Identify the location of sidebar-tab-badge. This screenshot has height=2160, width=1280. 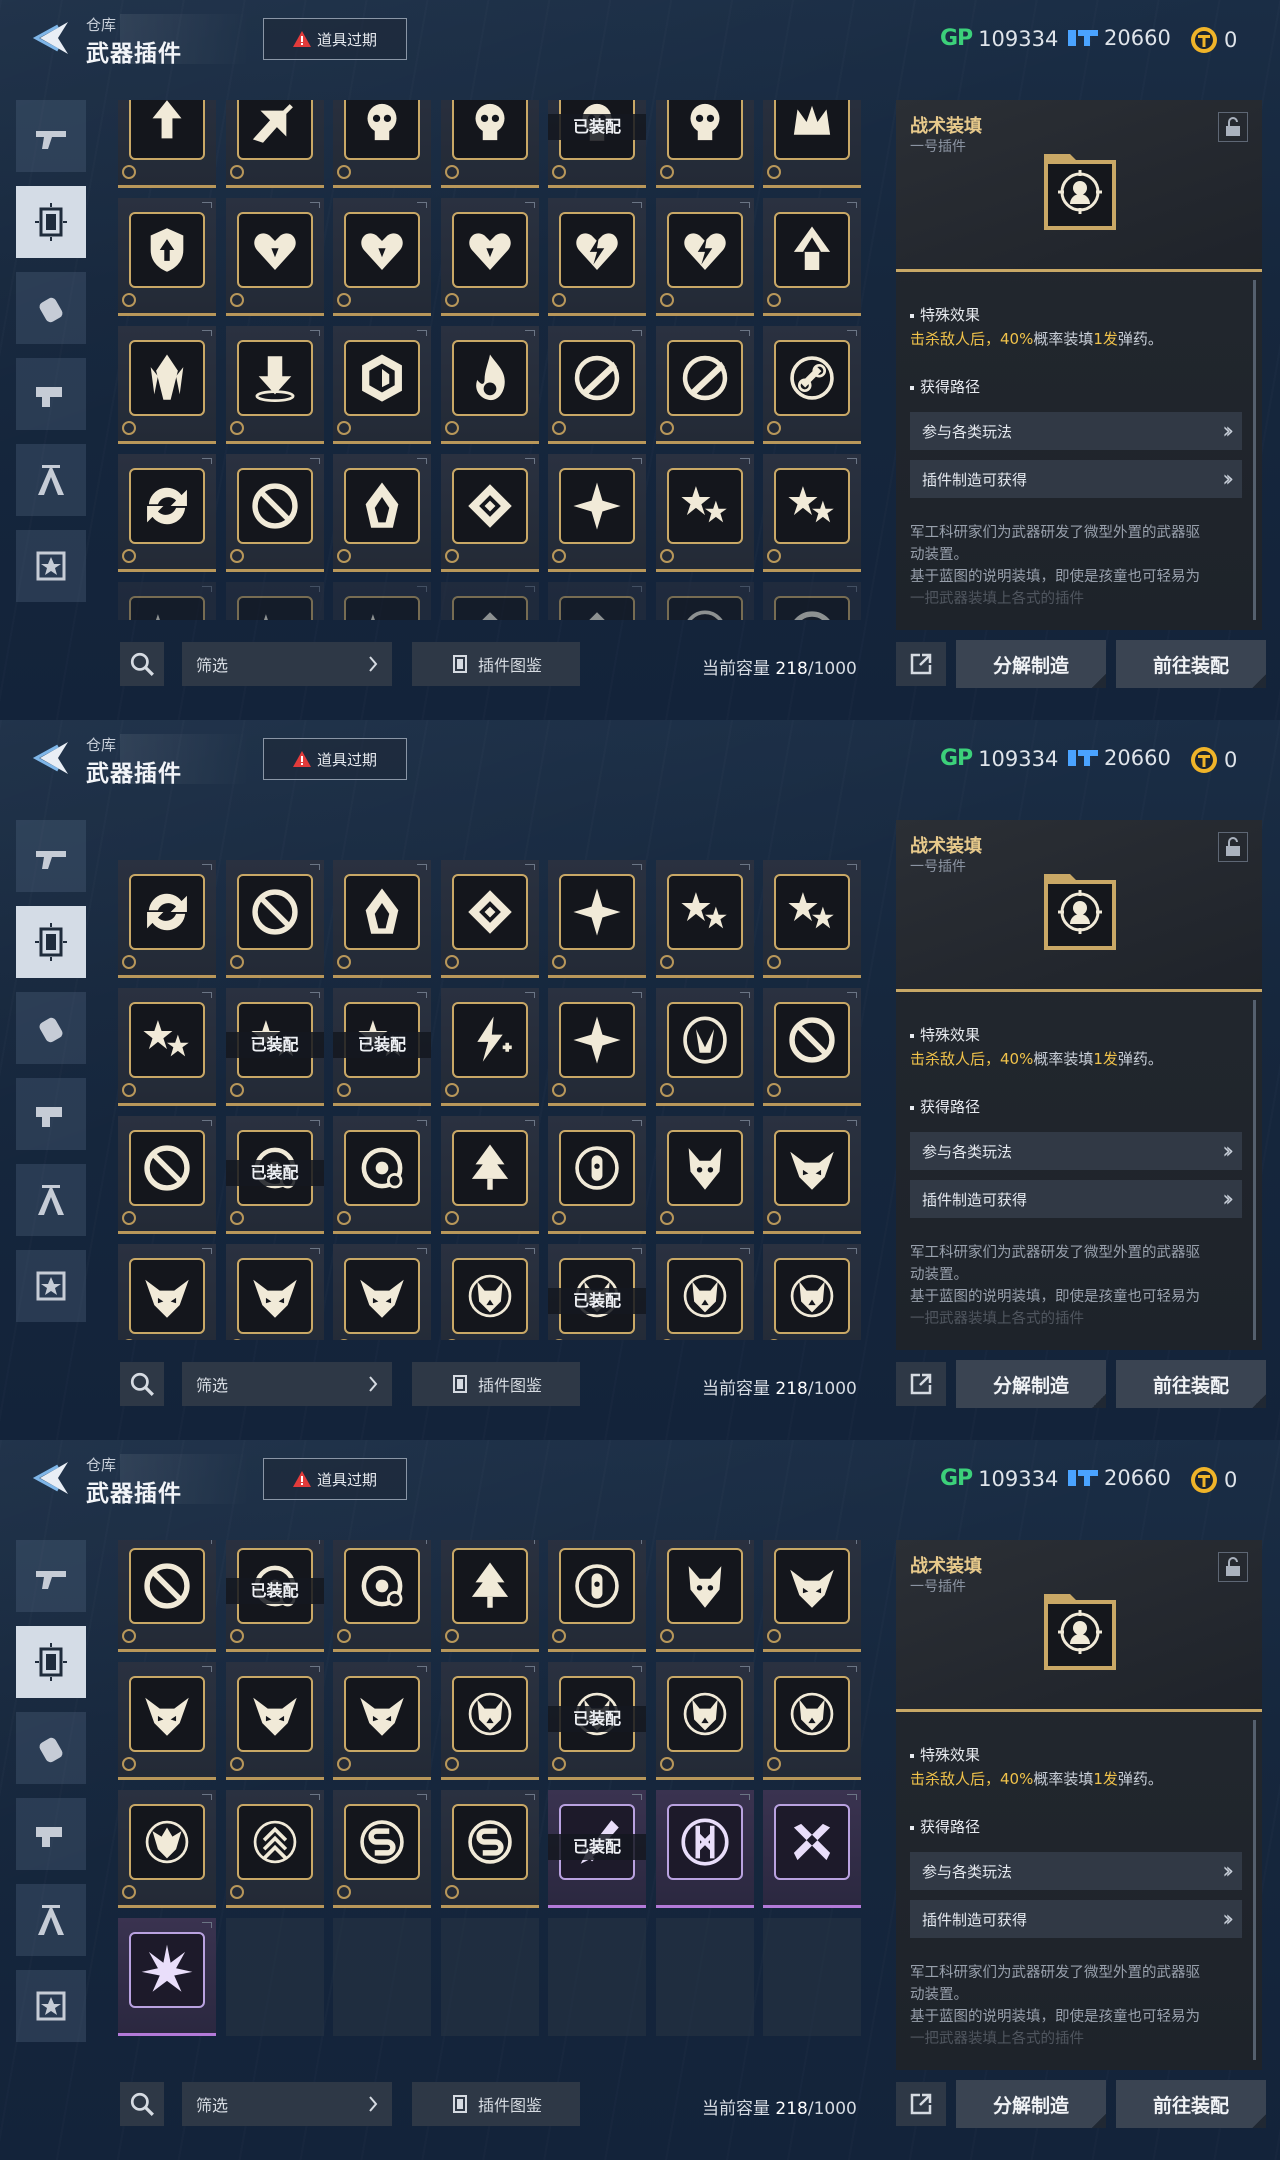
(51, 2006).